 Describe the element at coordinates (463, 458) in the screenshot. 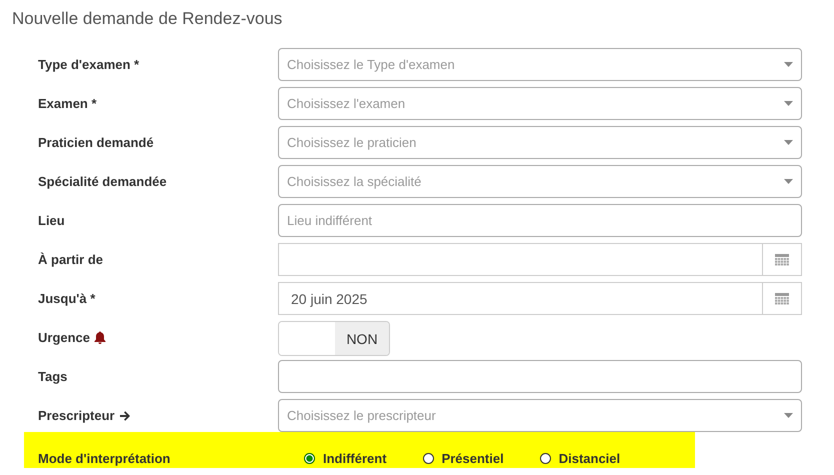

I see `radio-option: Présentiel` at that location.